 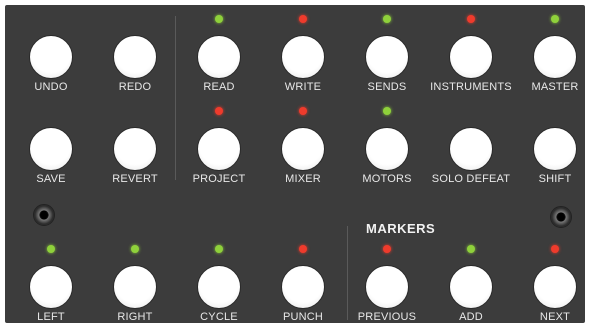 I want to click on punch-led, so click(x=303, y=249).